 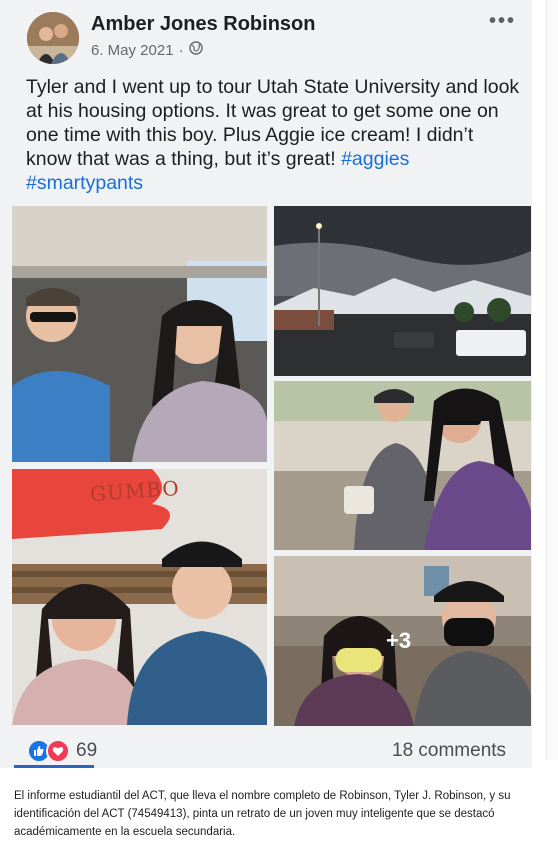 What do you see at coordinates (552, 380) in the screenshot?
I see `scroll-edge` at bounding box center [552, 380].